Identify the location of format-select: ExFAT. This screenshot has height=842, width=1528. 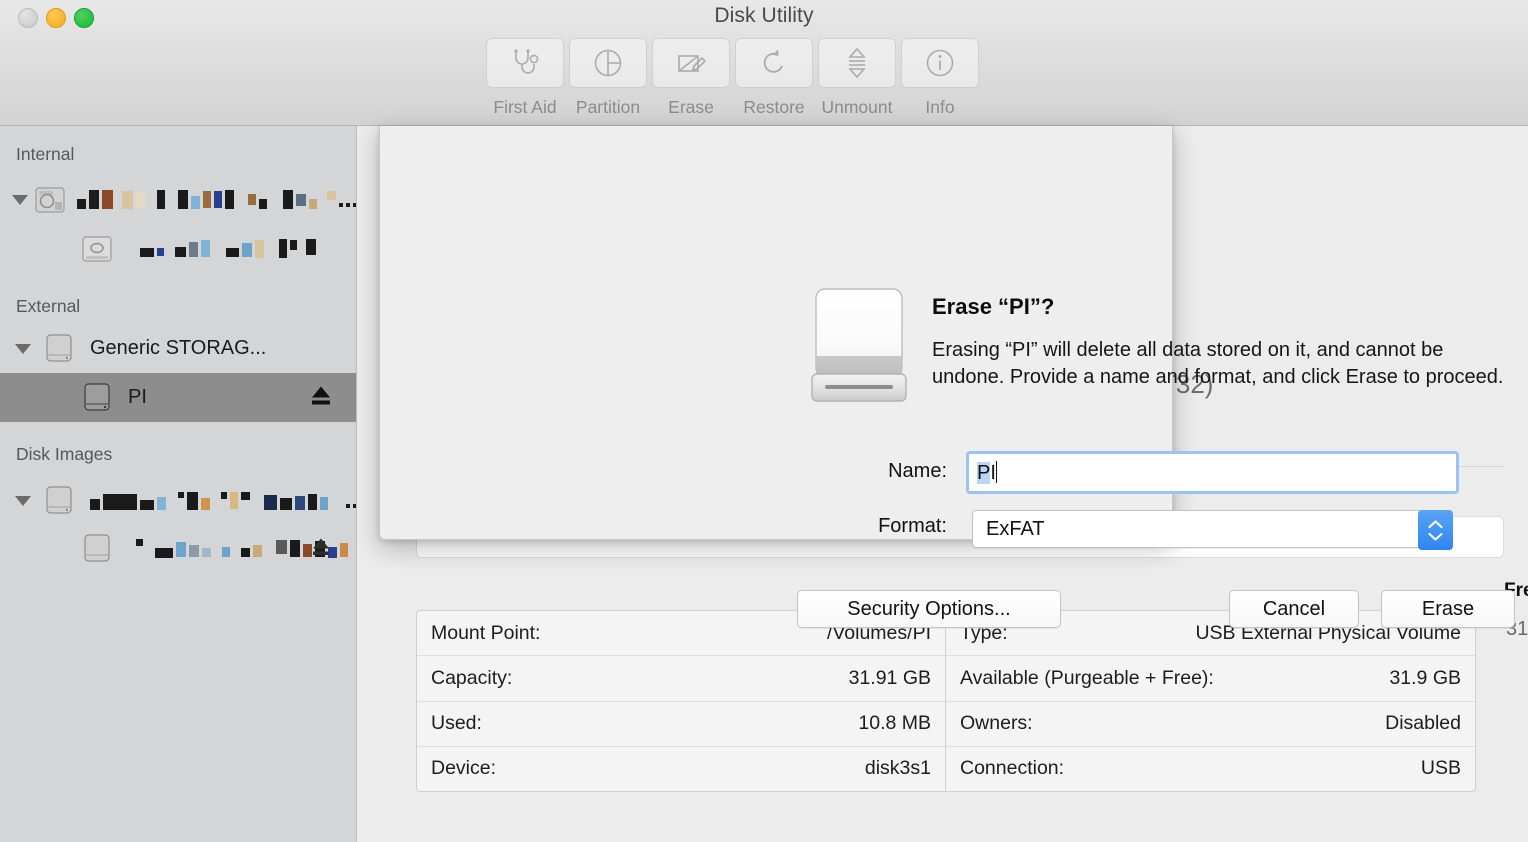
(1212, 530).